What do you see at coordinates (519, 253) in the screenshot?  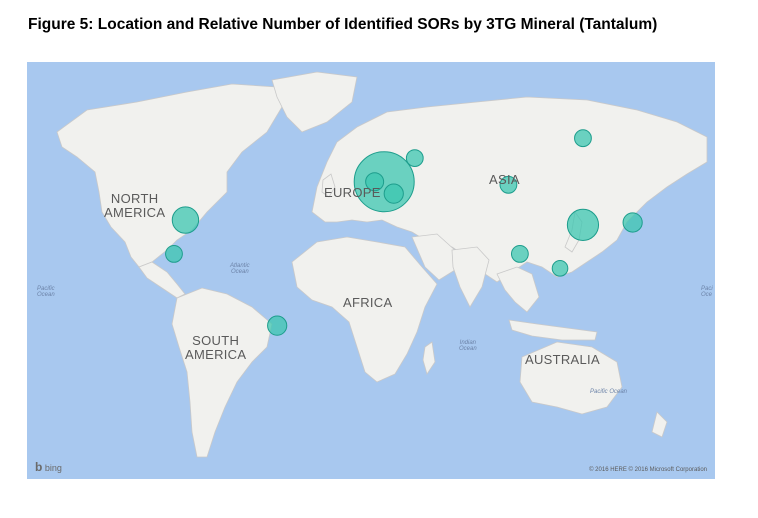 I see `bubble-india` at bounding box center [519, 253].